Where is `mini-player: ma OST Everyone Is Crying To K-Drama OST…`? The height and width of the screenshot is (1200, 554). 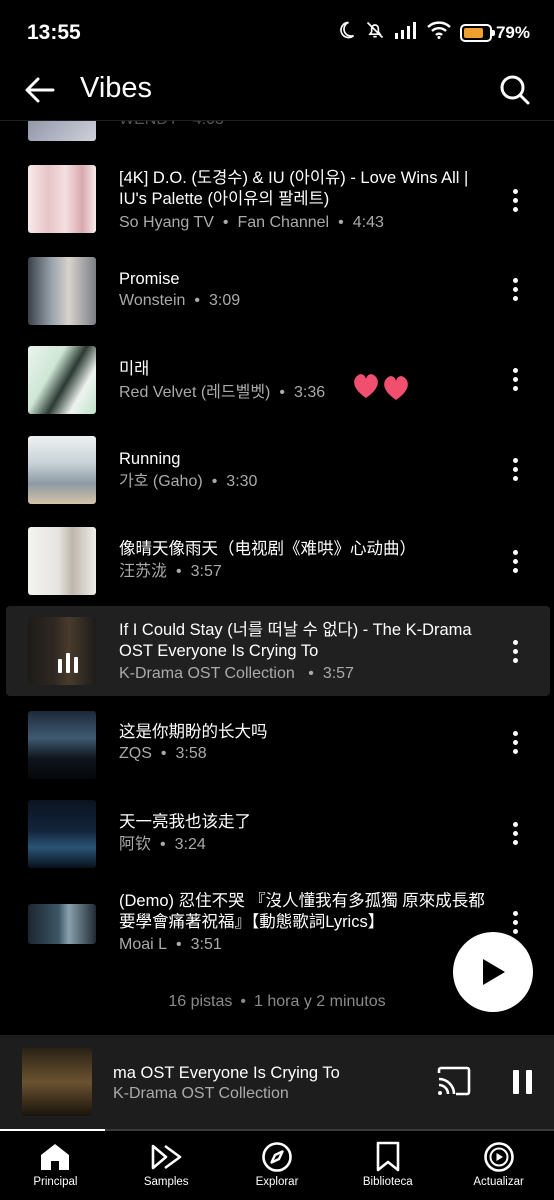
mini-player: ma OST Everyone Is Crying To K-Drama OST… is located at coordinates (277, 1083).